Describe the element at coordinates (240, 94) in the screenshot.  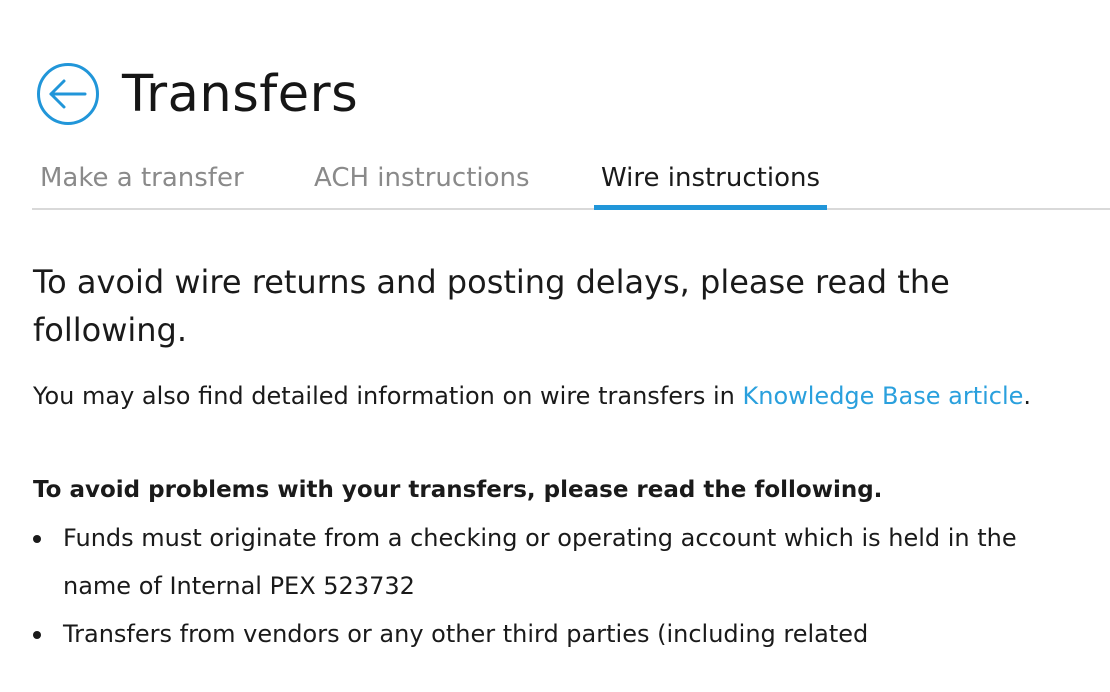
I see `page-title: Transfers` at that location.